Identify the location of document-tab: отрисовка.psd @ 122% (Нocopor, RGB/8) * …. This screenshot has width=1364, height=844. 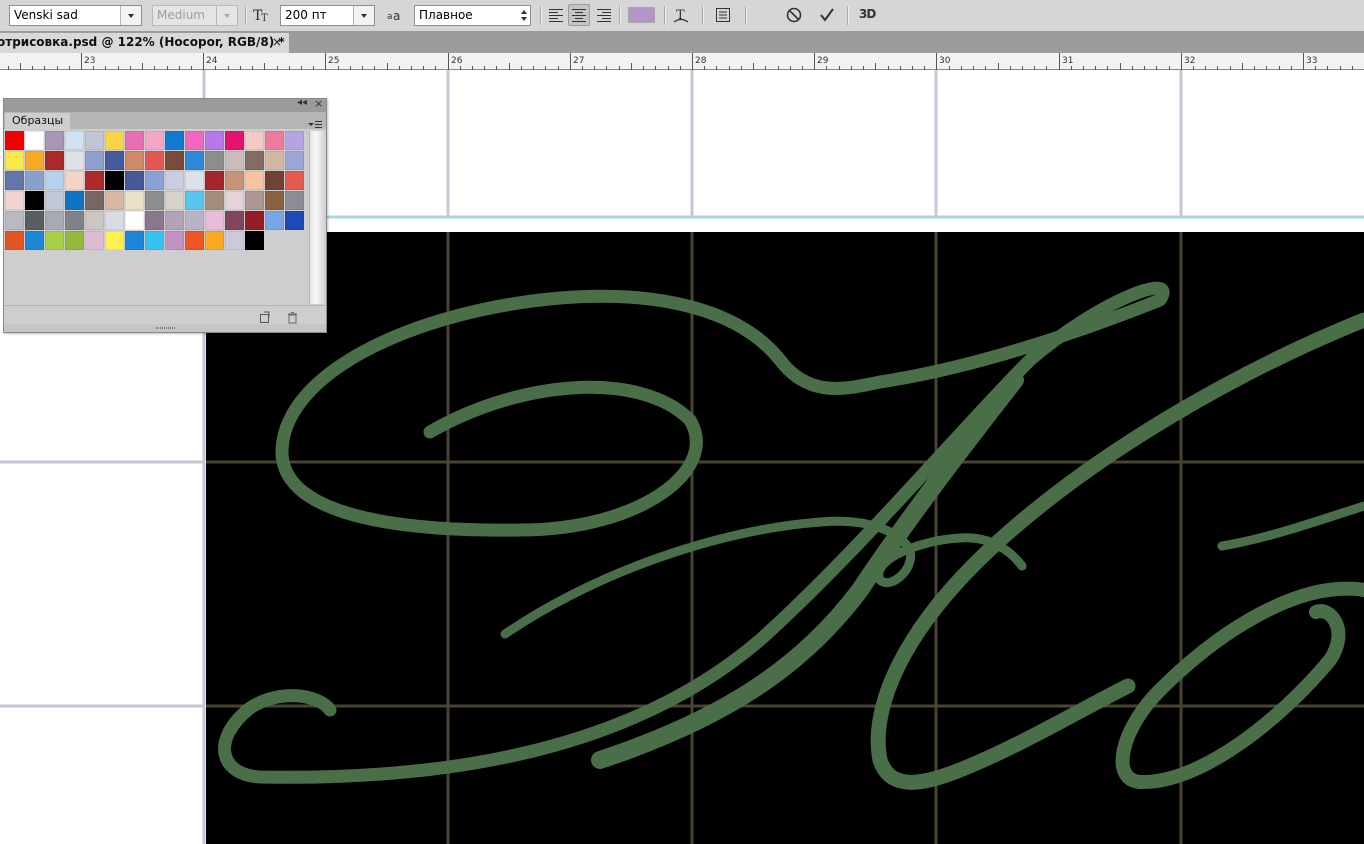
(144, 43).